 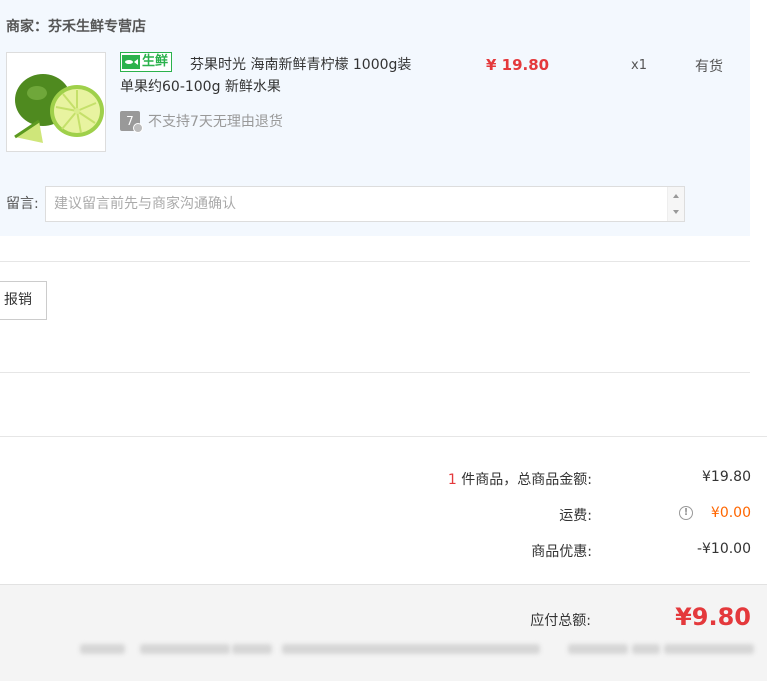 What do you see at coordinates (76, 27) in the screenshot?
I see `merchant-name: 商家：芬禾生鲜专营店` at bounding box center [76, 27].